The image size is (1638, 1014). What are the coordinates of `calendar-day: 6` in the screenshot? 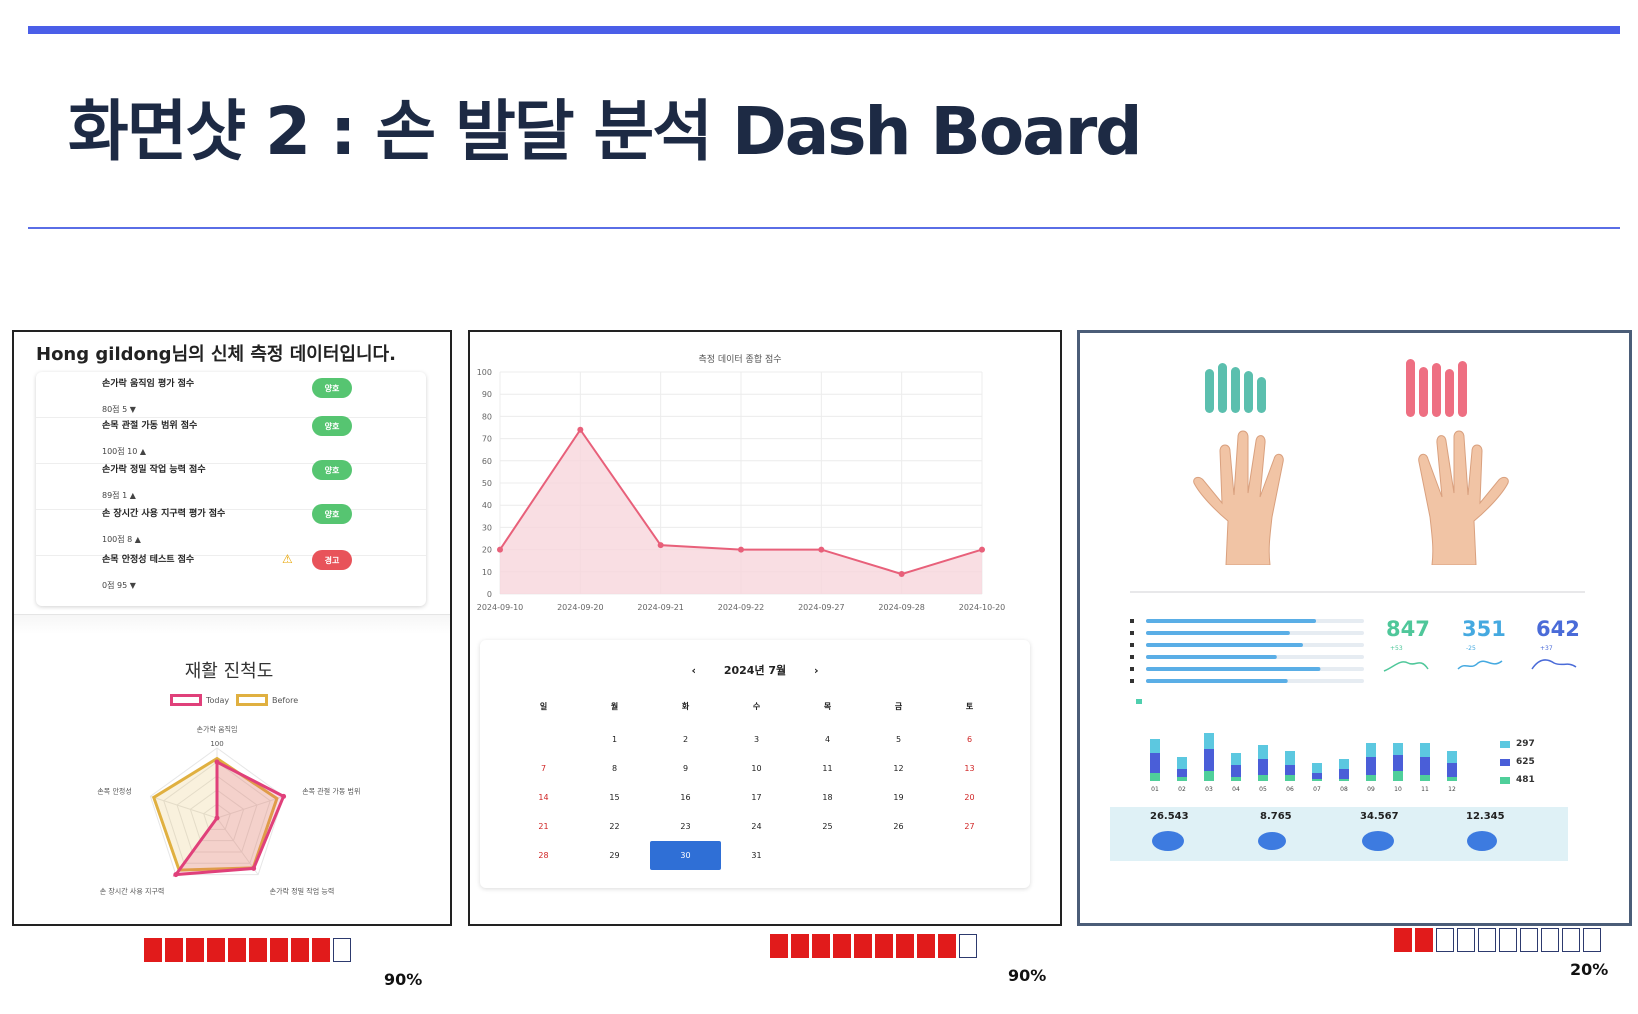 It's located at (969, 739).